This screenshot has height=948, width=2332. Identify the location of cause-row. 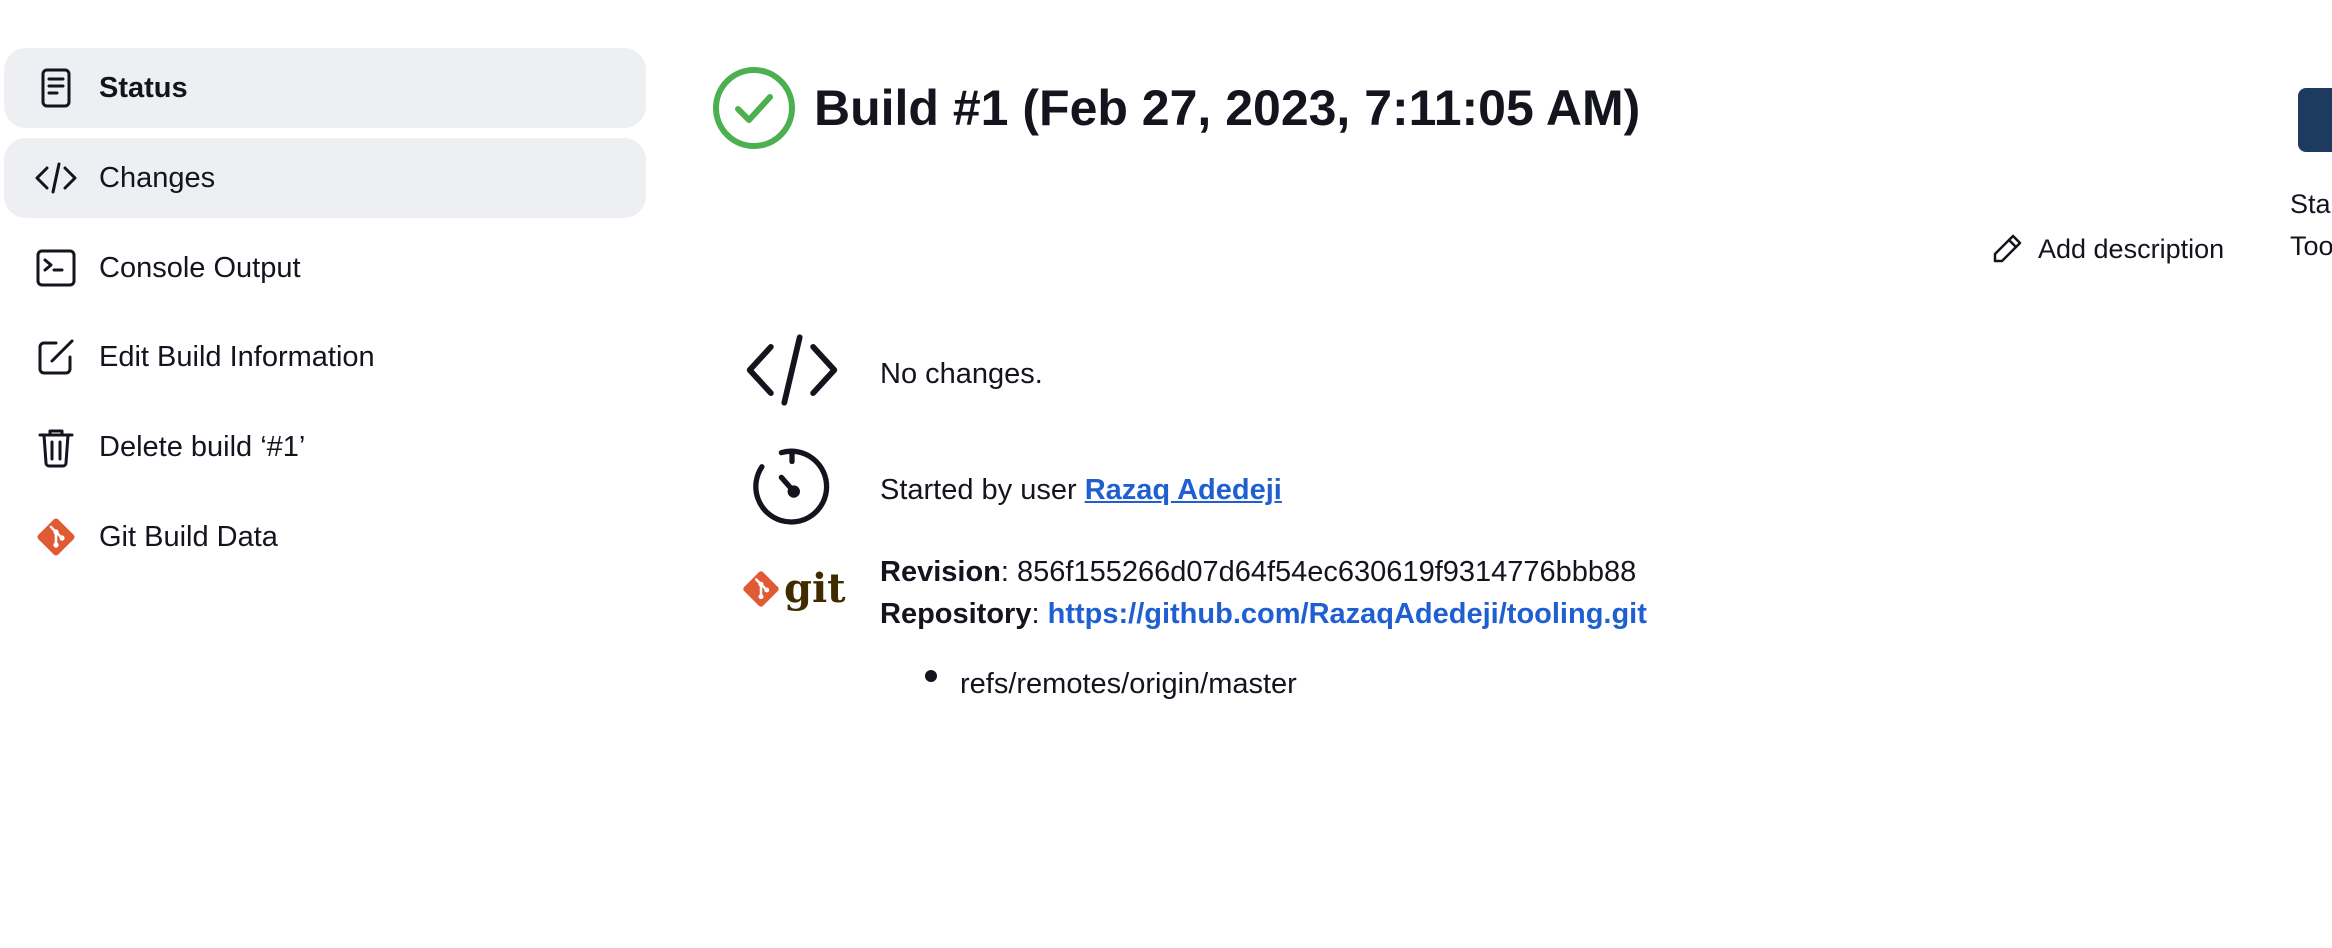
(792, 488).